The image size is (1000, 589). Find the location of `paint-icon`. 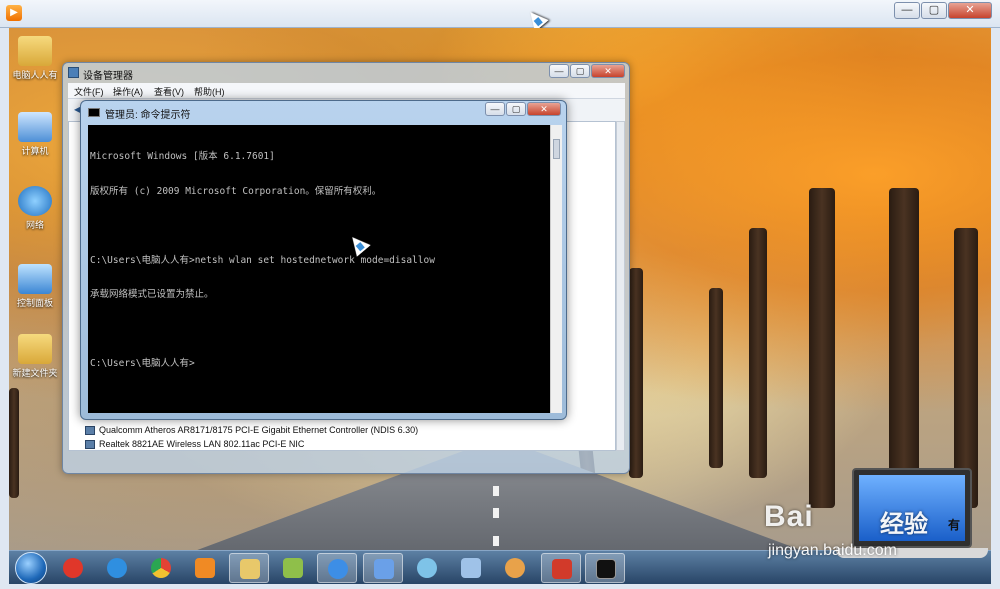

paint-icon is located at coordinates (515, 568).